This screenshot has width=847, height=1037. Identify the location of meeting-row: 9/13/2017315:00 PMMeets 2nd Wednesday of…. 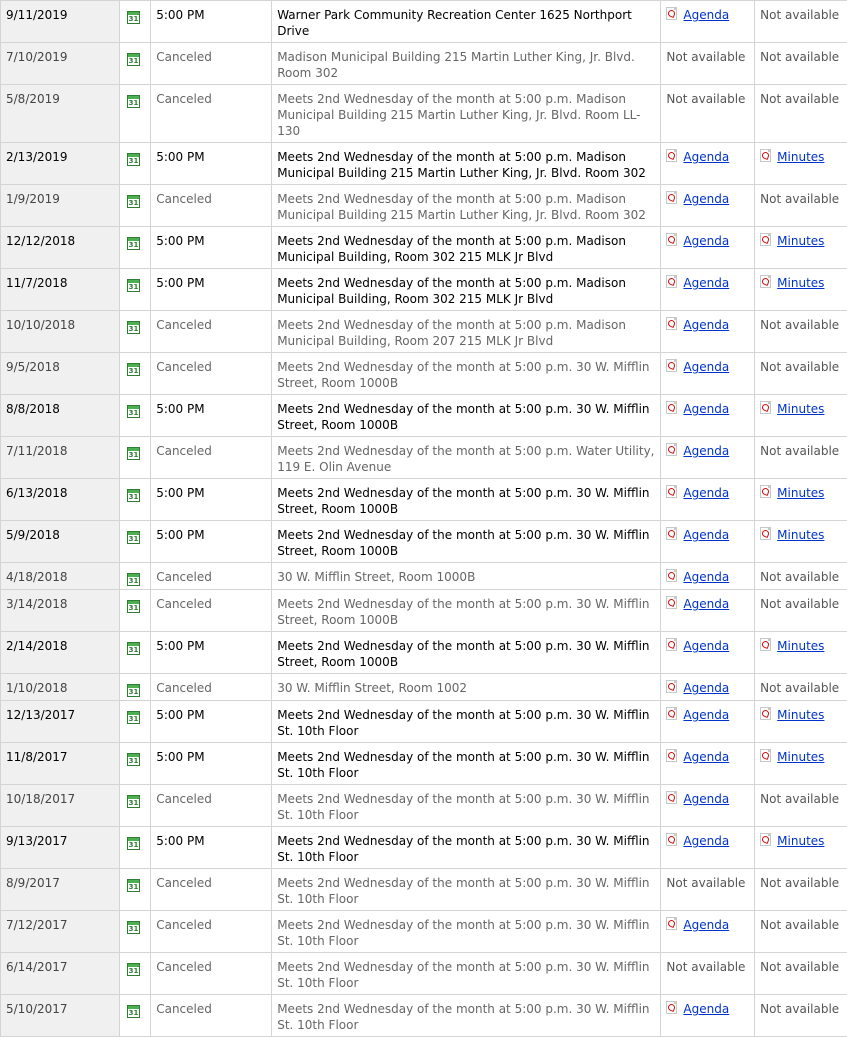
(424, 848).